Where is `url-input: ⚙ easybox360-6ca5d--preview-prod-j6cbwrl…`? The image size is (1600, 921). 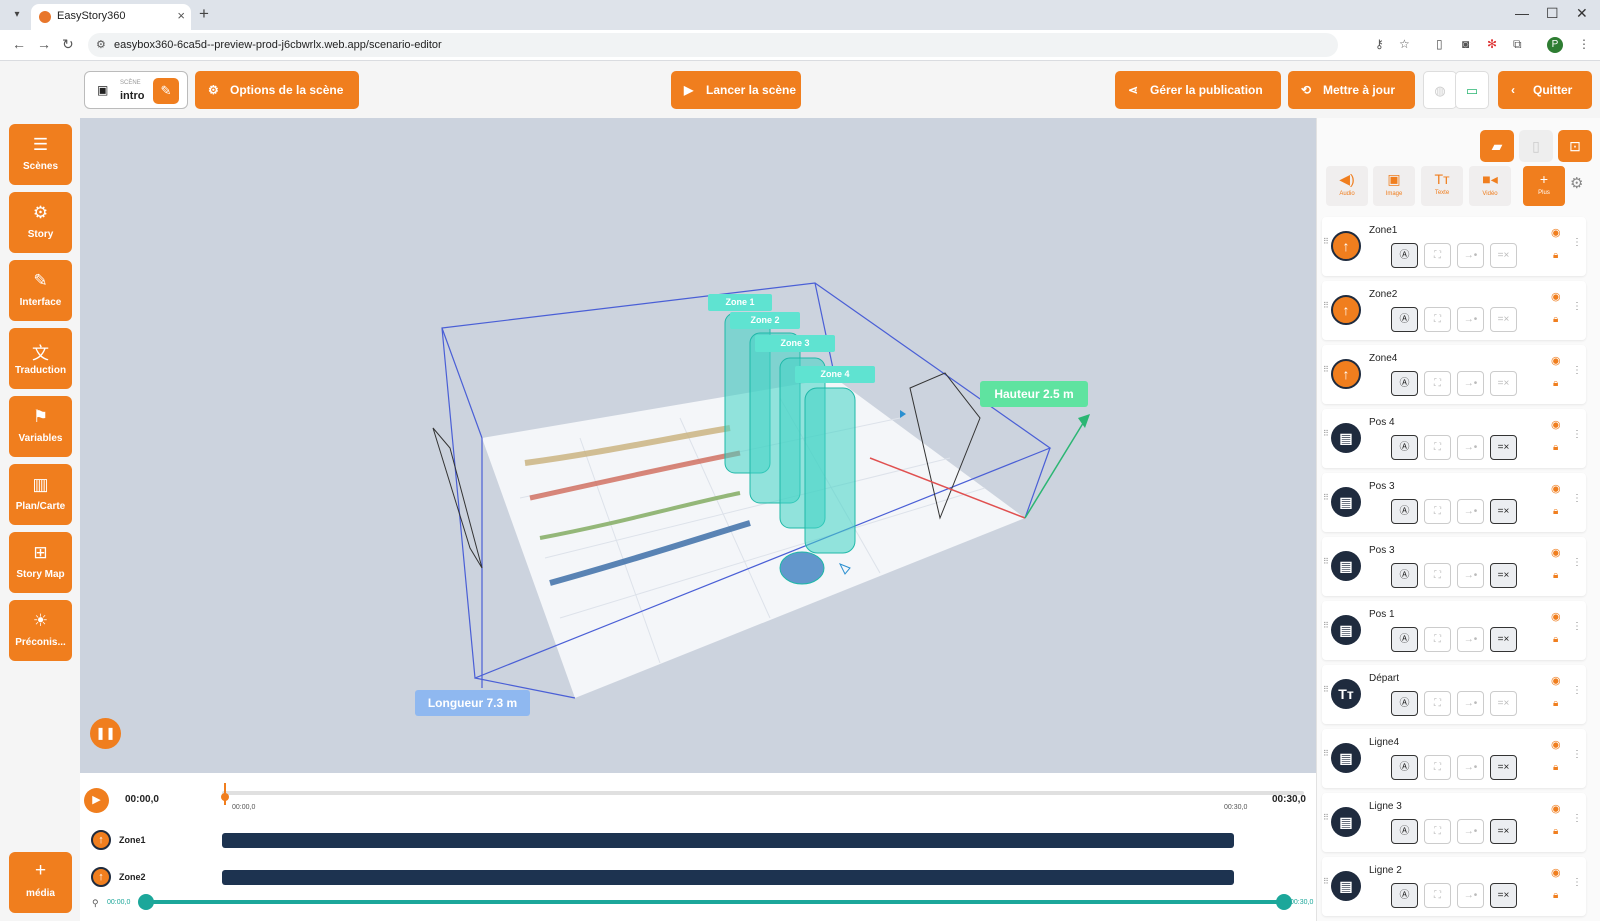
url-input: ⚙ easybox360-6ca5d--preview-prod-j6cbwrl… is located at coordinates (713, 45).